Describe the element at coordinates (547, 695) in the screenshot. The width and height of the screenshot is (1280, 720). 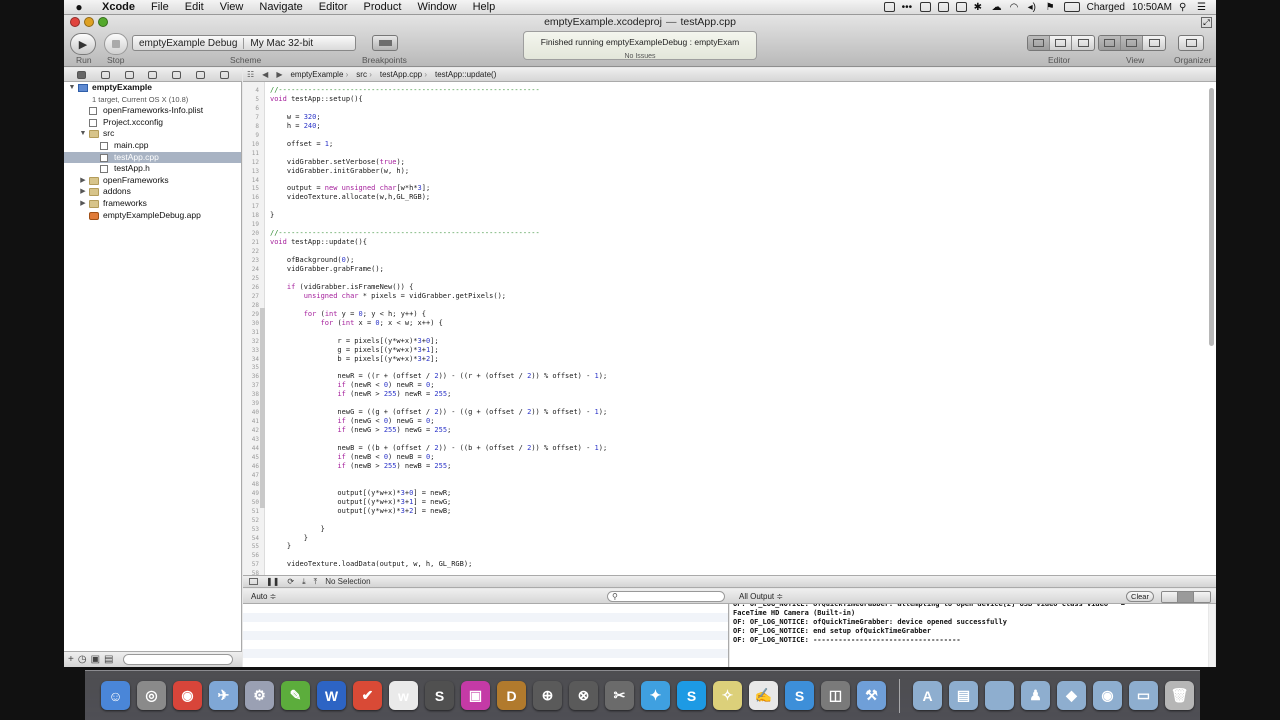
I see `crosshair-icon: ⊕` at that location.